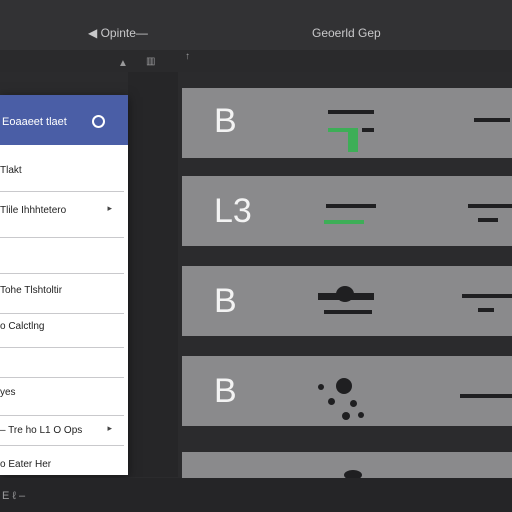 This screenshot has height=512, width=512. What do you see at coordinates (256, 61) in the screenshot?
I see `toolbar: ▲ ▥ ↑` at bounding box center [256, 61].